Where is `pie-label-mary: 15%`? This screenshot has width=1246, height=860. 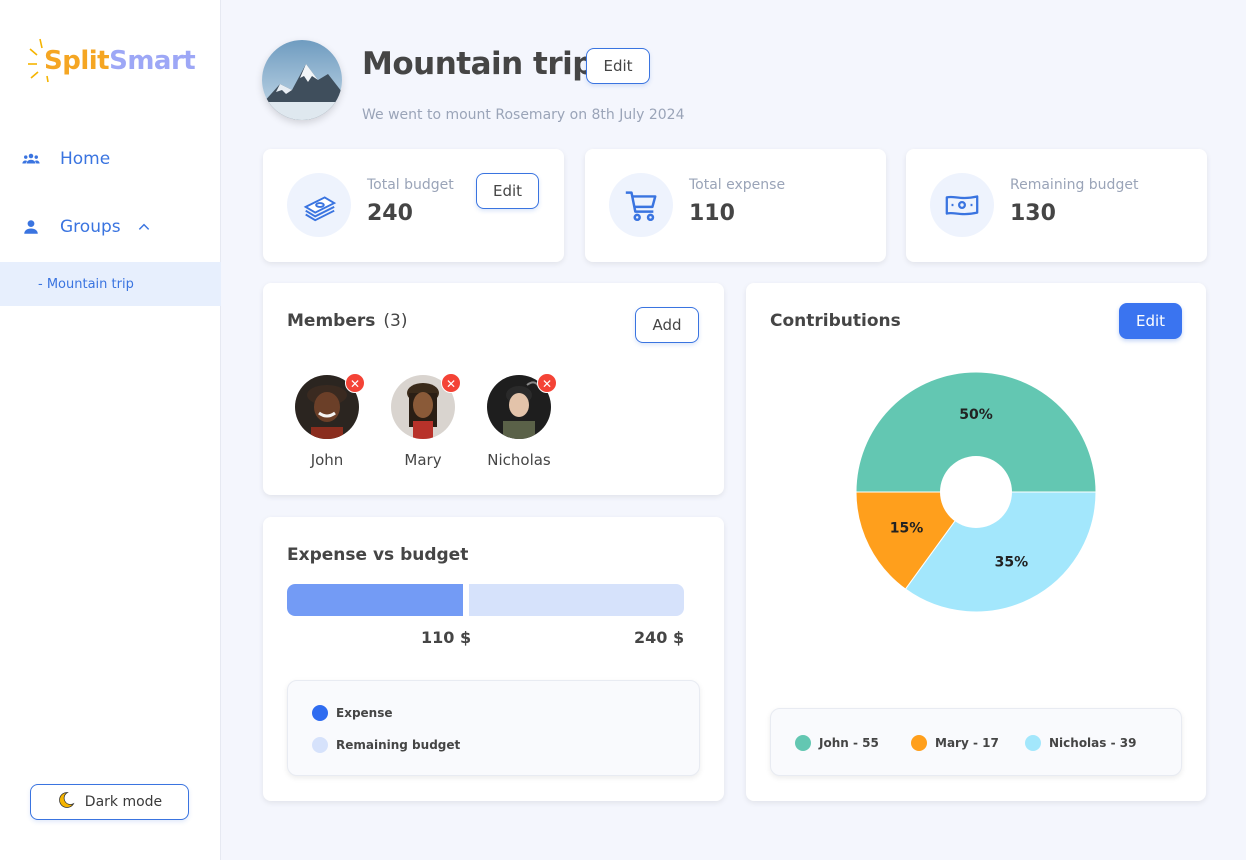
pie-label-mary: 15% is located at coordinates (907, 528).